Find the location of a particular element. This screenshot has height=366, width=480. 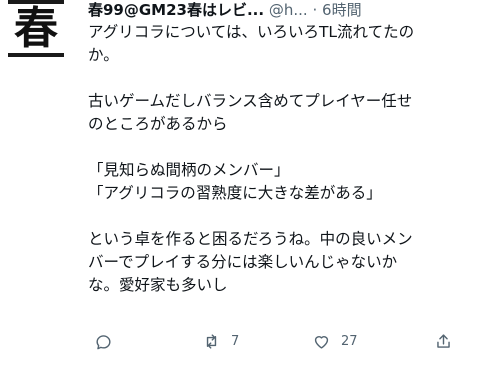

avatar: 春 is located at coordinates (35, 29).